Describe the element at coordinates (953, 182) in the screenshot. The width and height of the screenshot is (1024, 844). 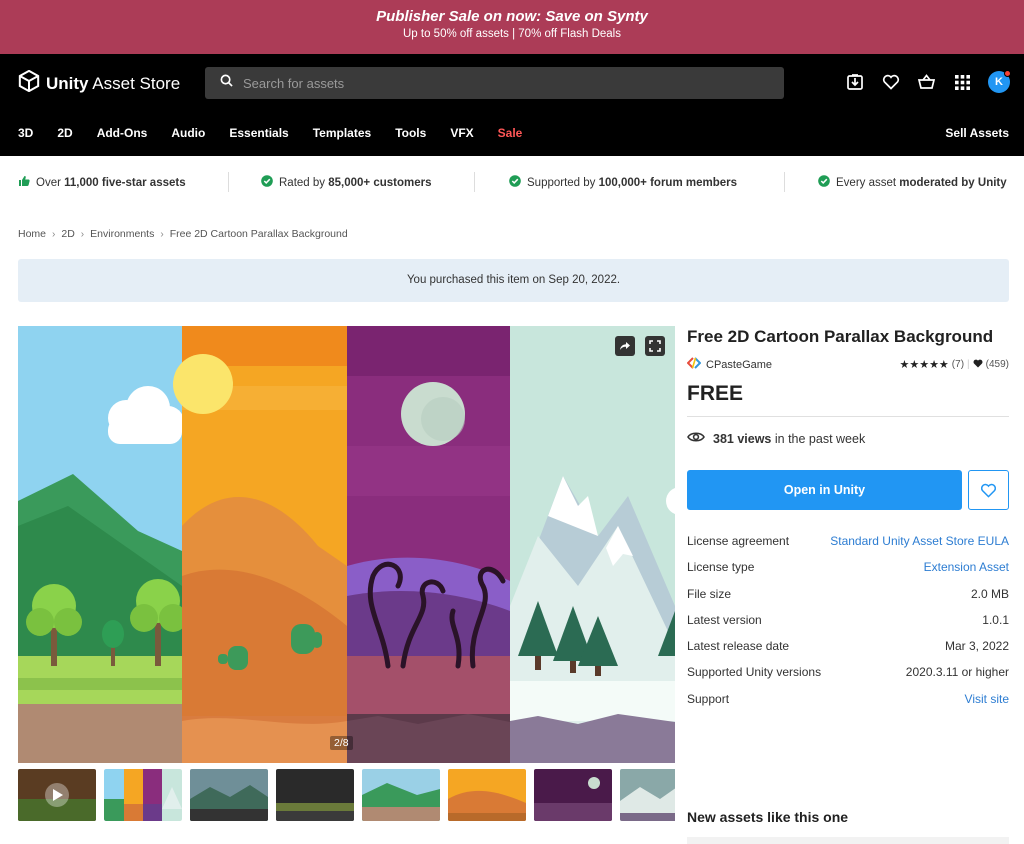
I see `trust-text-bold: moderated by Unity` at that location.